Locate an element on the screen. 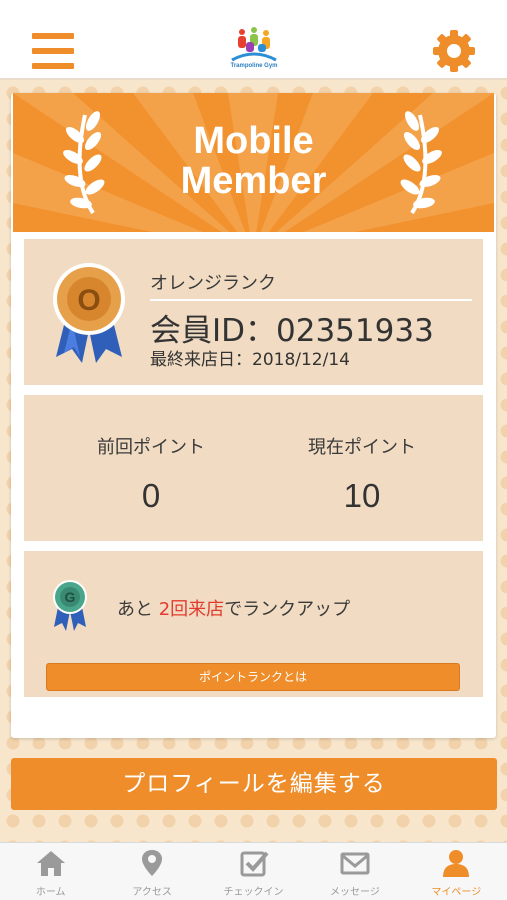  previous-points-label: 前回ポイント is located at coordinates (151, 447).